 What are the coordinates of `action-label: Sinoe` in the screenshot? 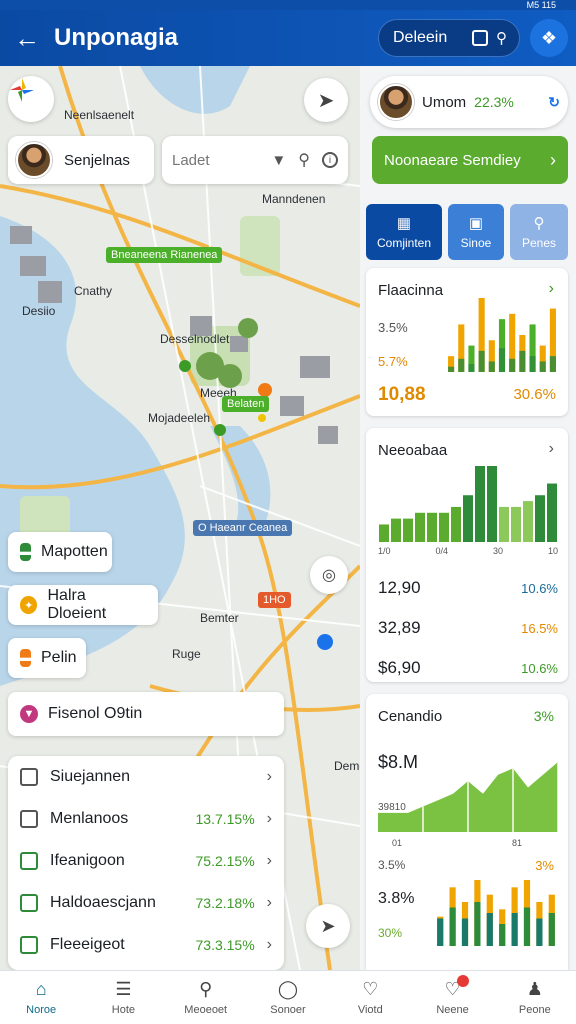 It's located at (476, 243).